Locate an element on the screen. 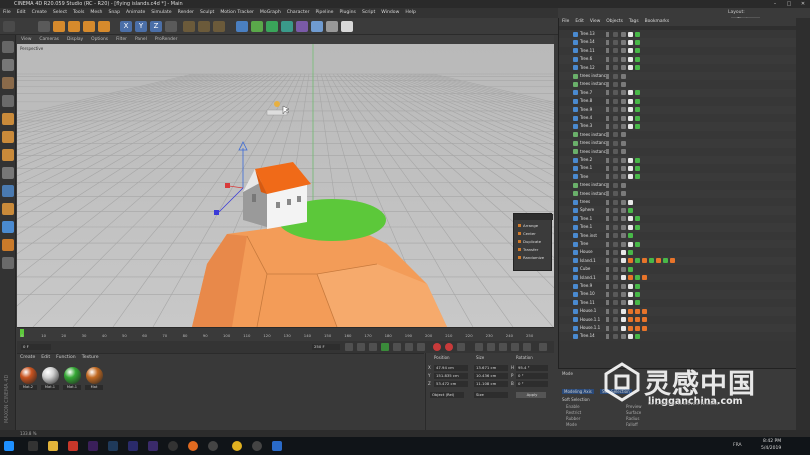 This screenshot has height=455, width=810. task-view-icon is located at coordinates (33, 446).